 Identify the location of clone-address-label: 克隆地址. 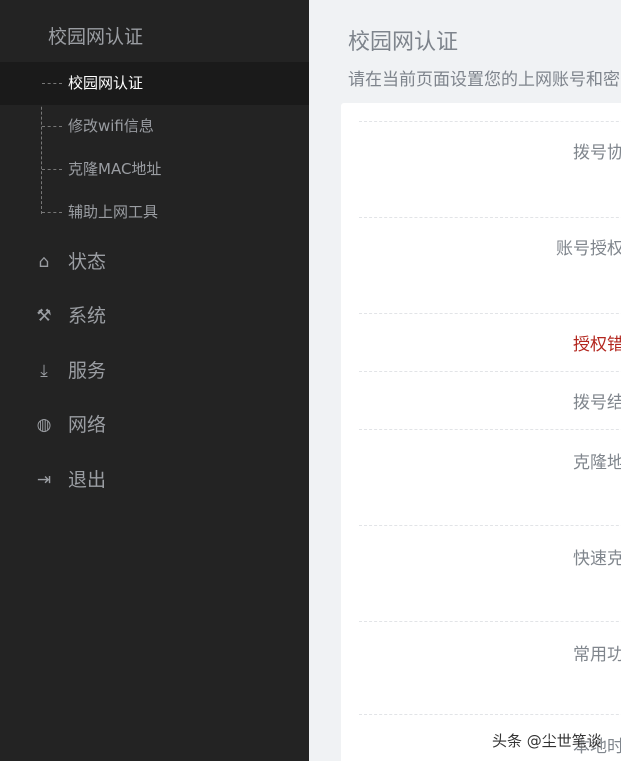
(597, 463).